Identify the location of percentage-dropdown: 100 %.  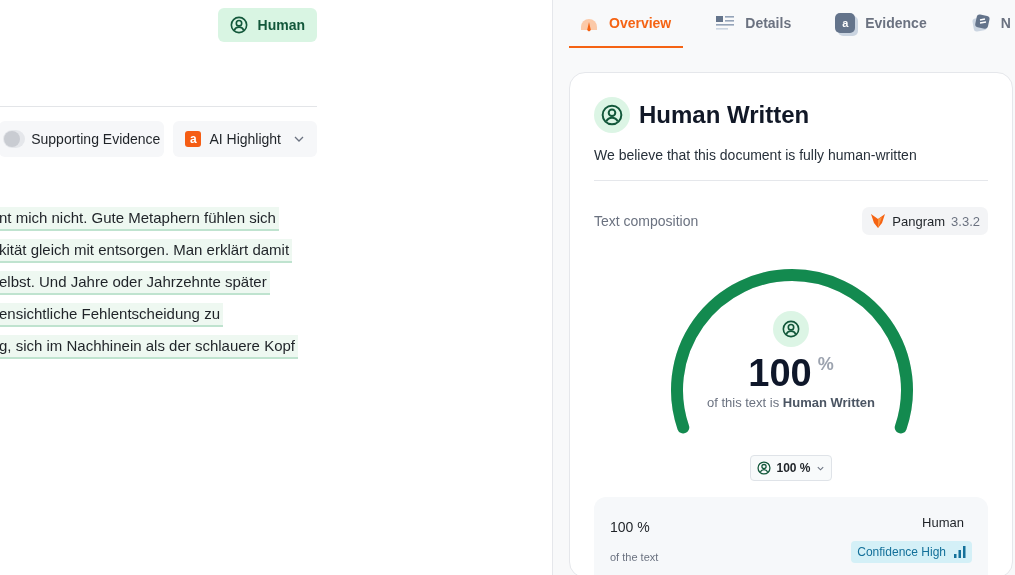
(791, 468).